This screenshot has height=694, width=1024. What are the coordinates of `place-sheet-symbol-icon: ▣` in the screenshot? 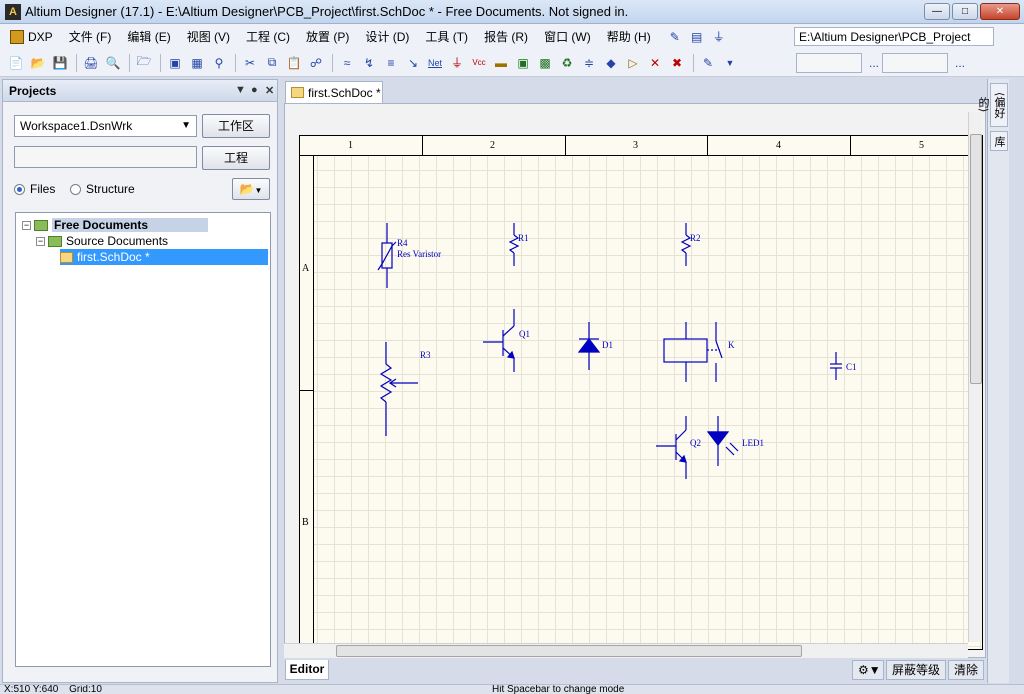 It's located at (523, 63).